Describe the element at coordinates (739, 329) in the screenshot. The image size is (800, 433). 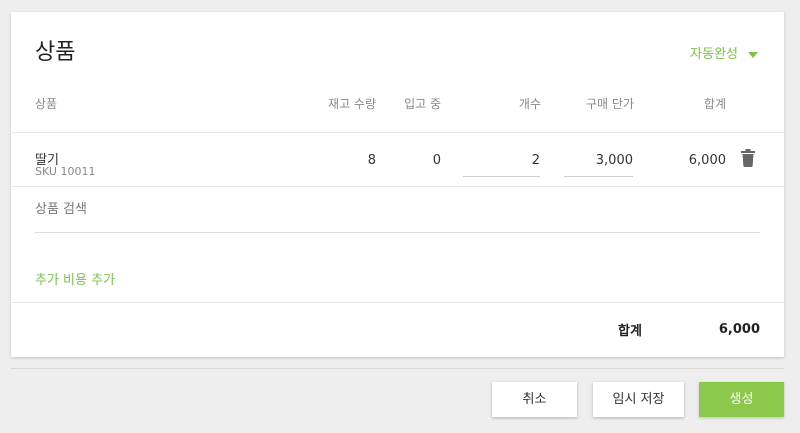
I see `summary-total-value: 6,000` at that location.